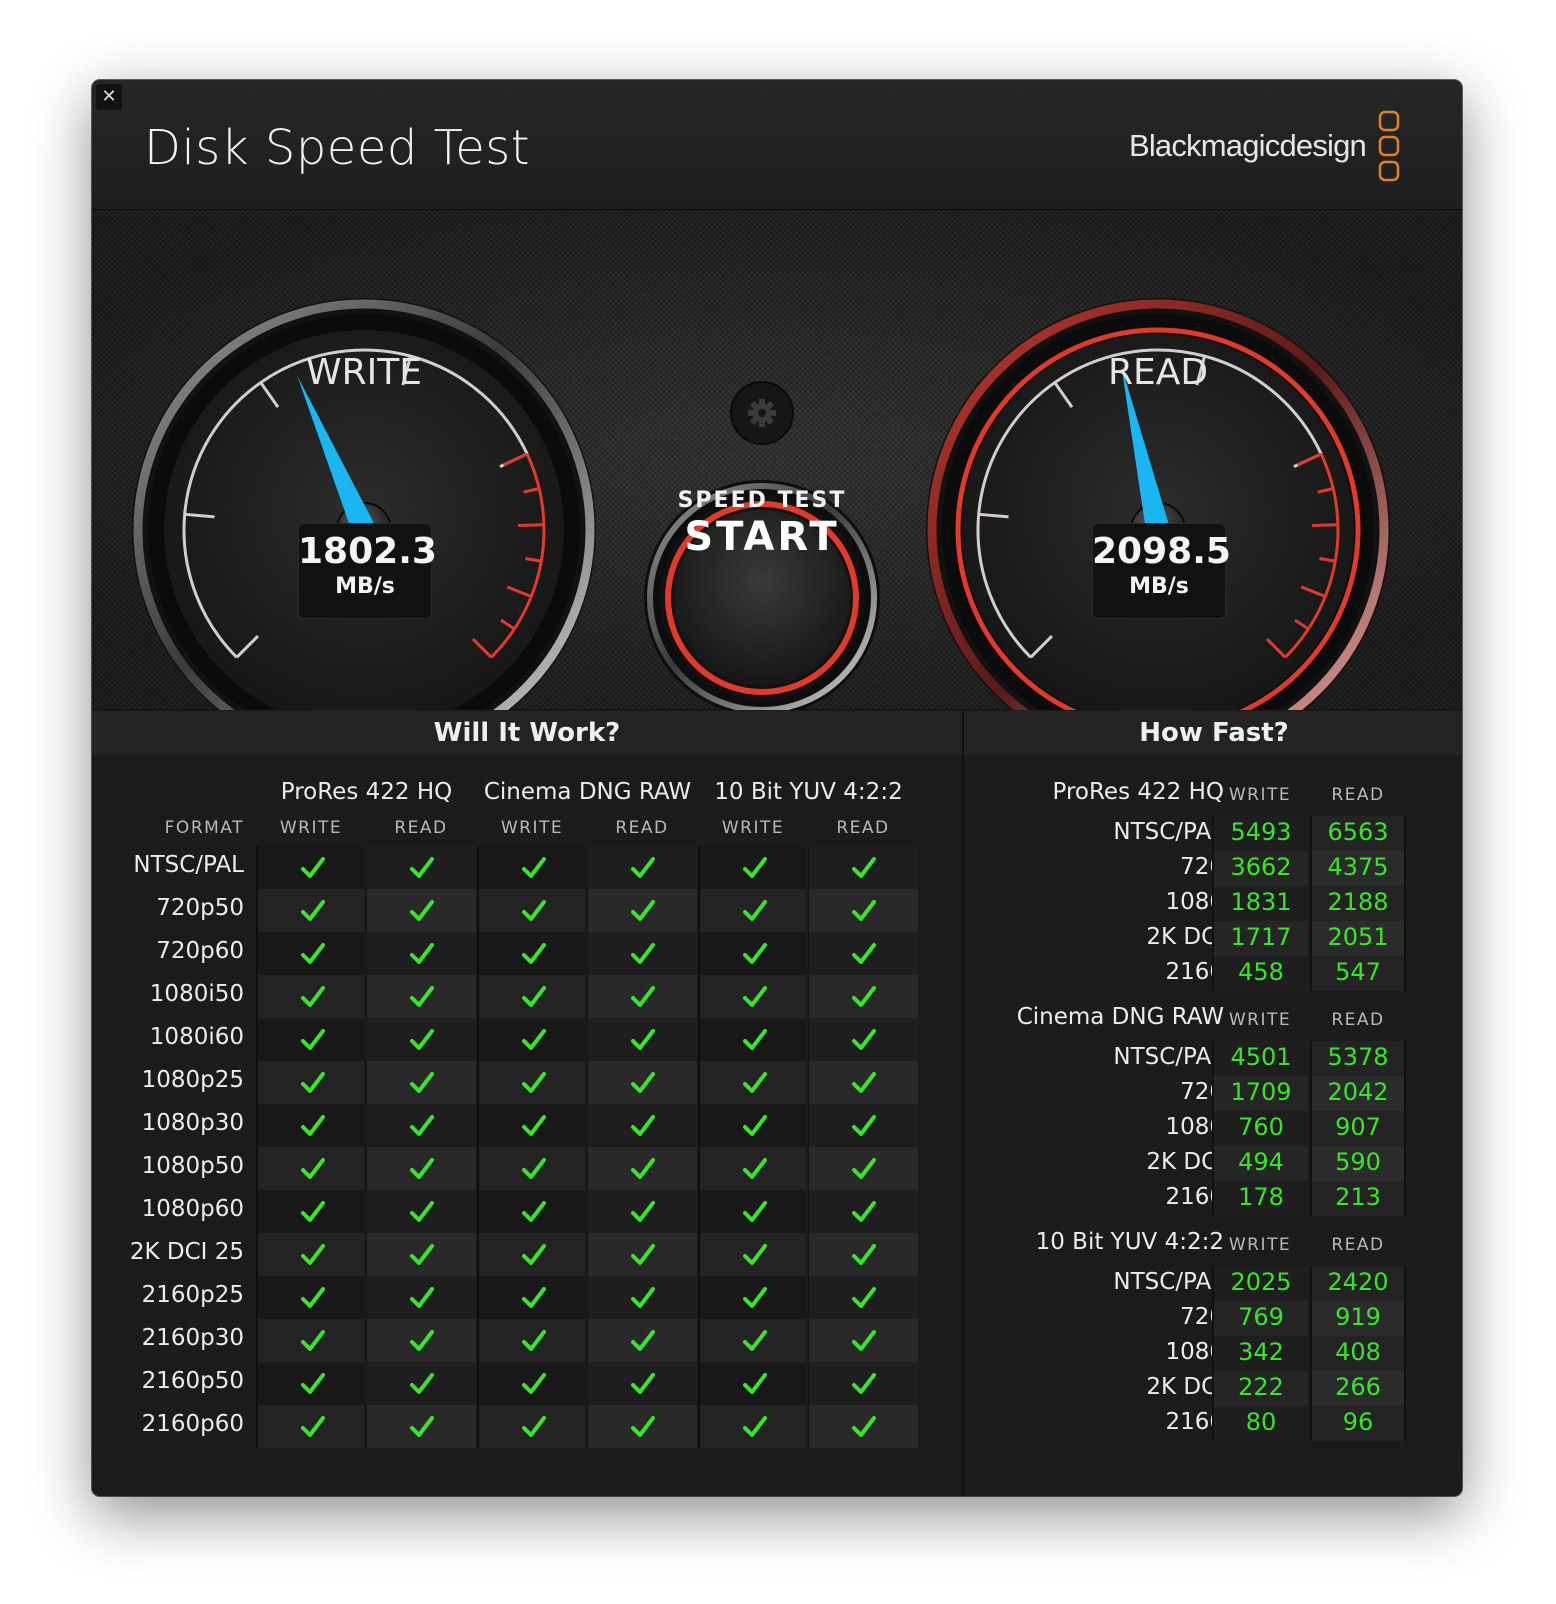 The height and width of the screenshot is (1604, 1556). I want to click on row-format-label: 1080i50, so click(196, 994).